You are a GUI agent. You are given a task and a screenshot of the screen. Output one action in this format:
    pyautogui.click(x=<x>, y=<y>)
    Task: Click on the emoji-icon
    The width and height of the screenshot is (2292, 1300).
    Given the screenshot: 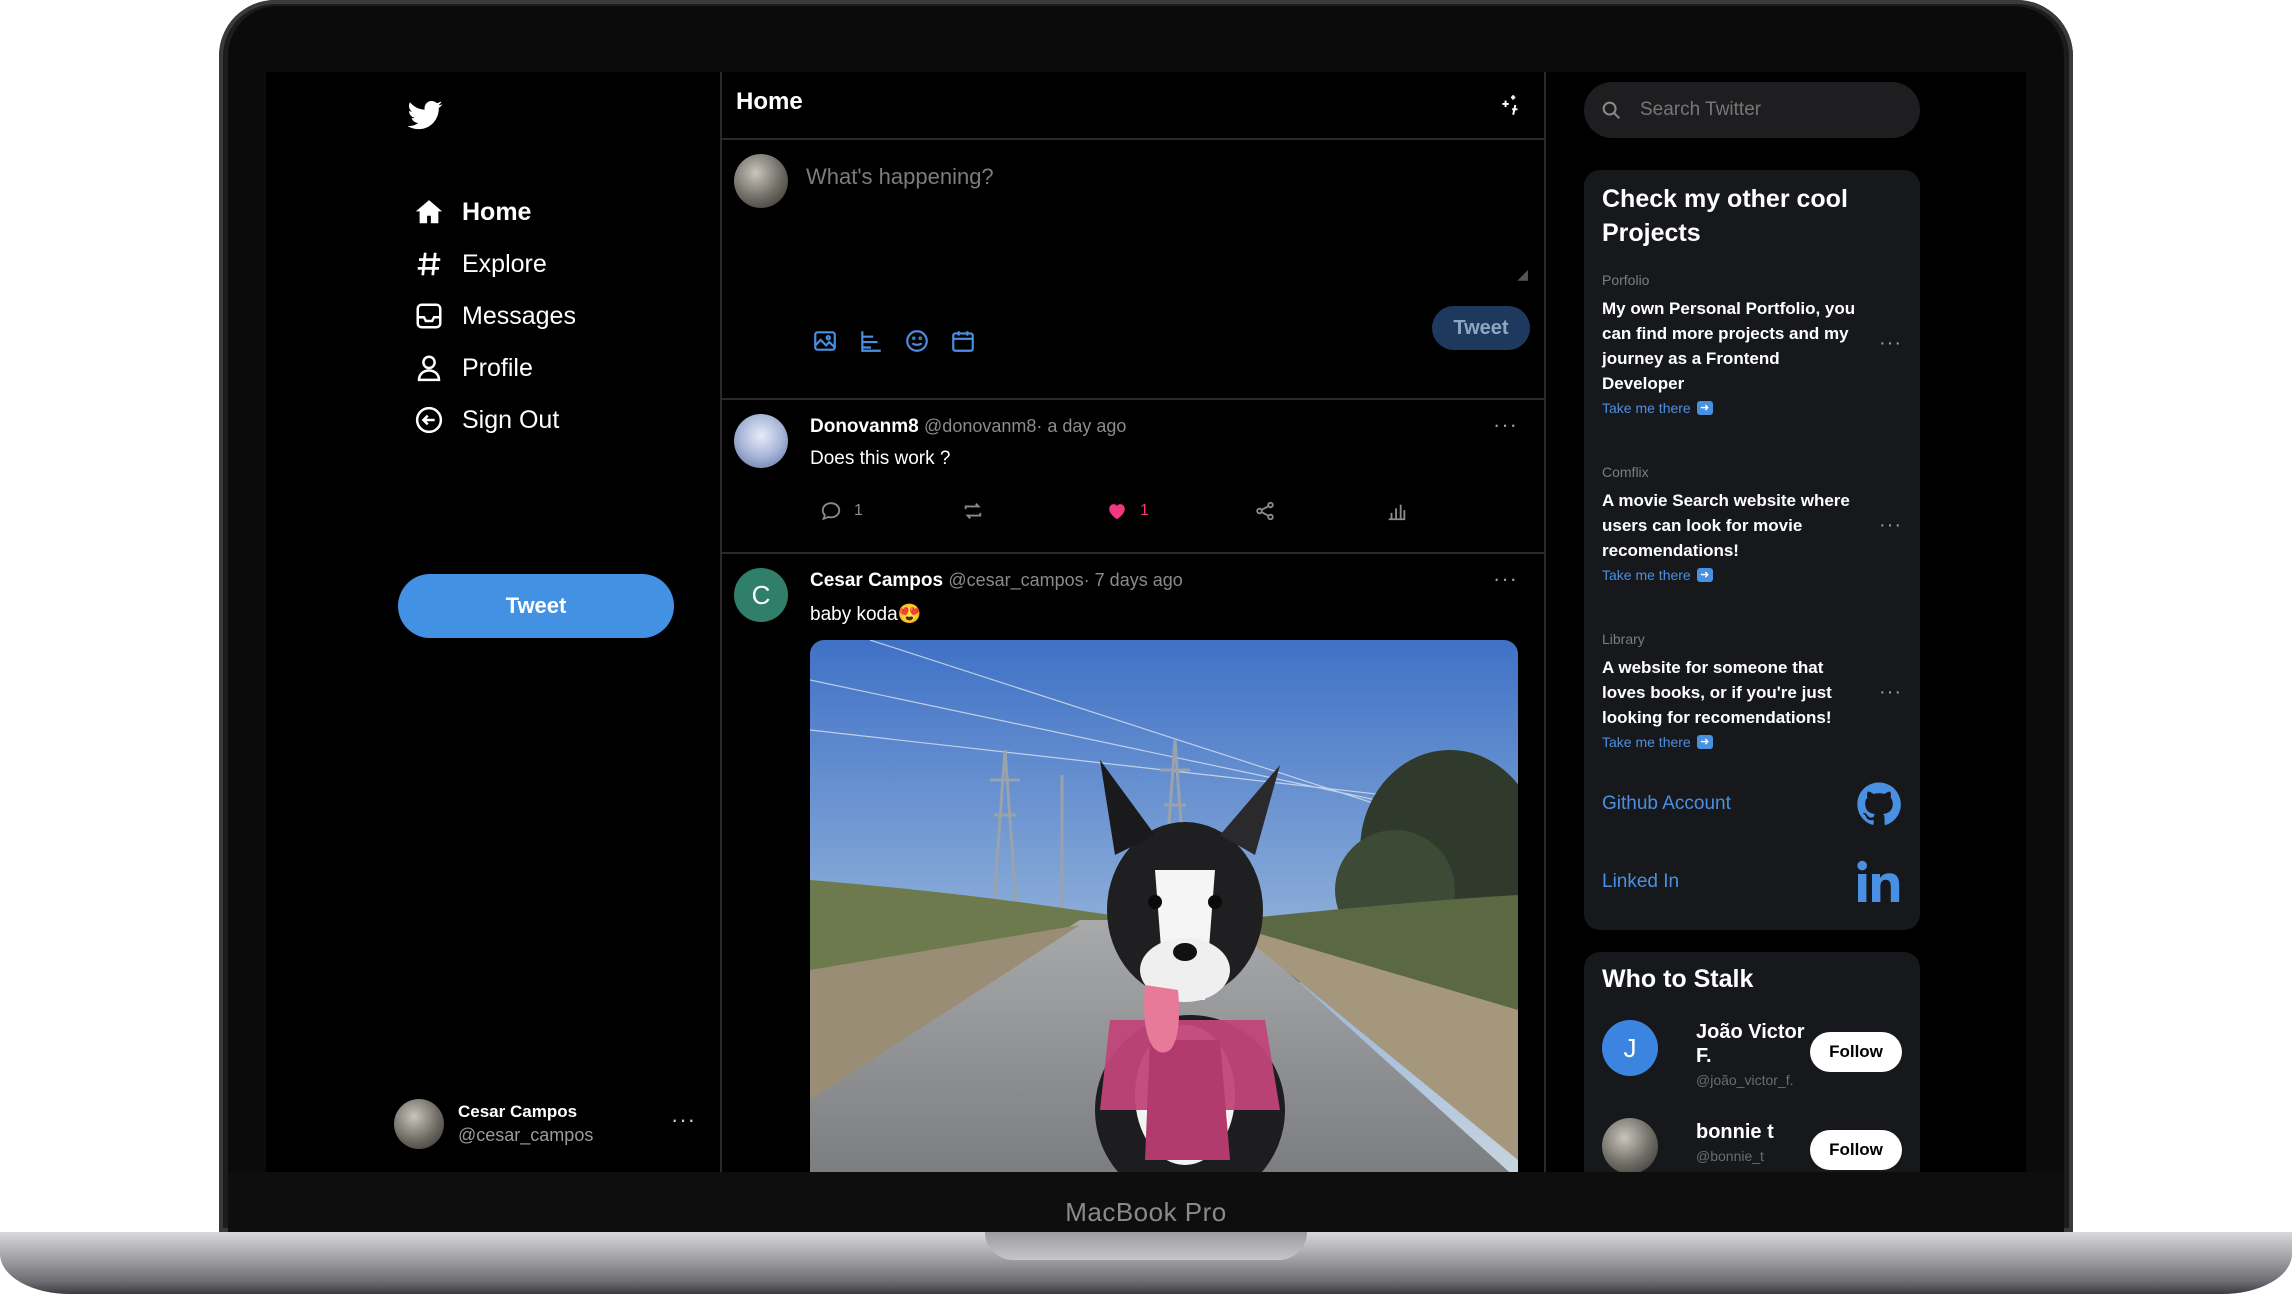 What is the action you would take?
    pyautogui.click(x=917, y=341)
    